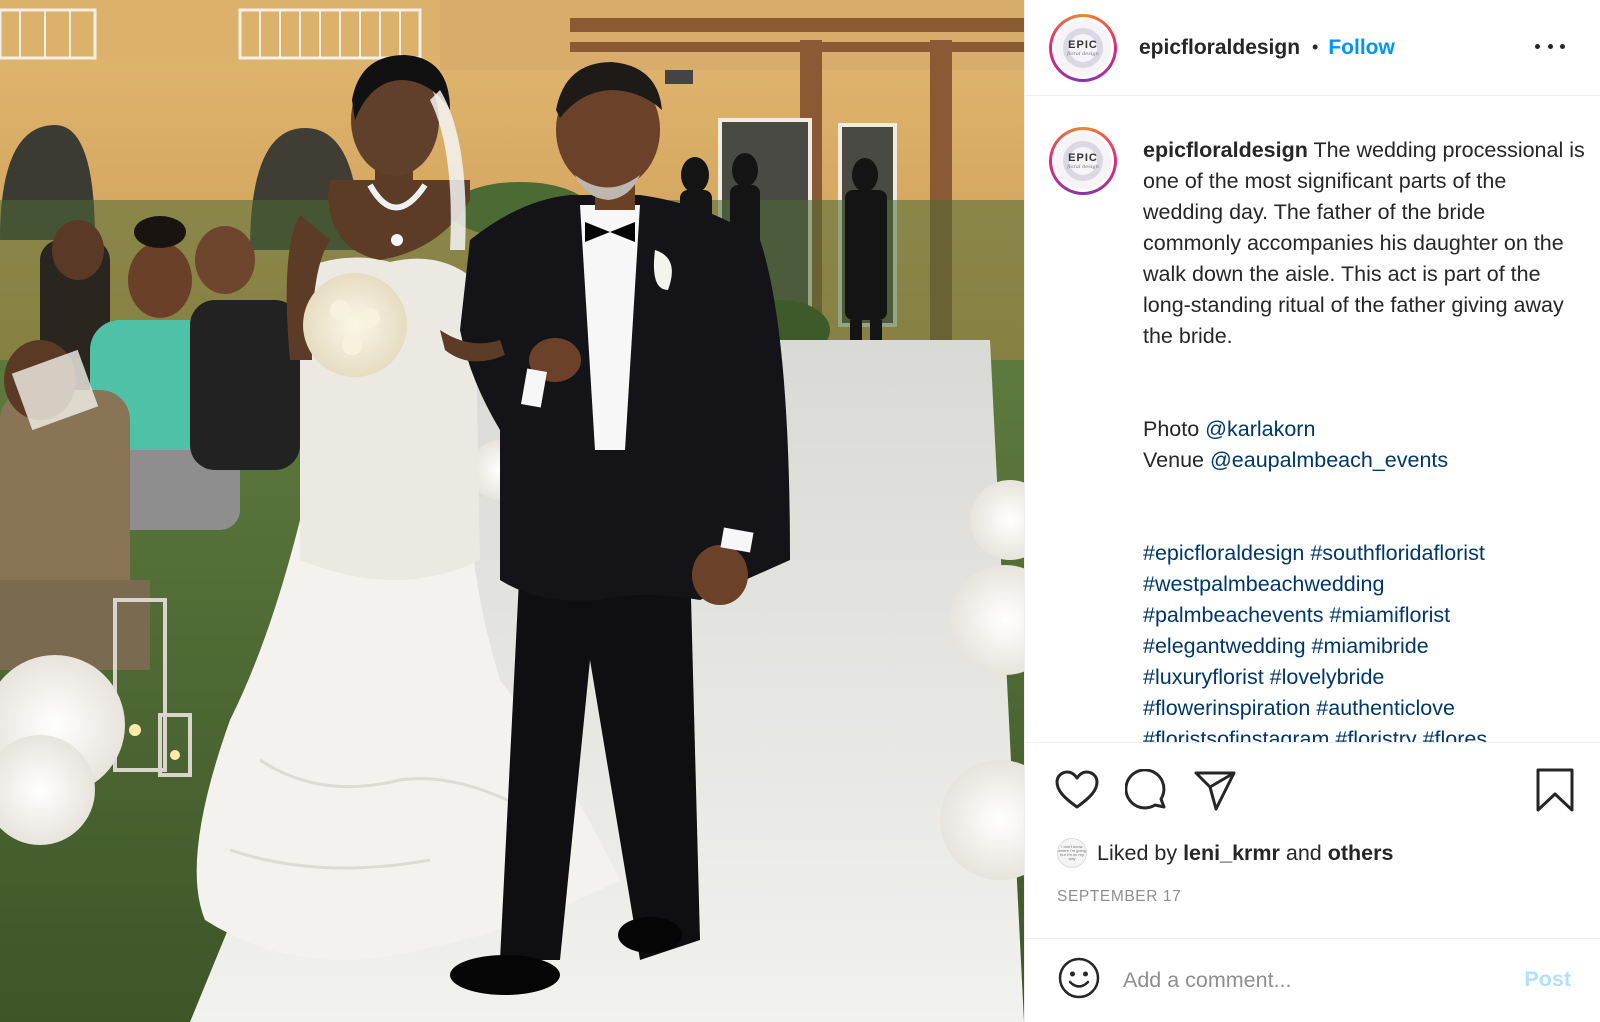  Describe the element at coordinates (1147, 791) in the screenshot. I see `comment-bubble-icon` at that location.